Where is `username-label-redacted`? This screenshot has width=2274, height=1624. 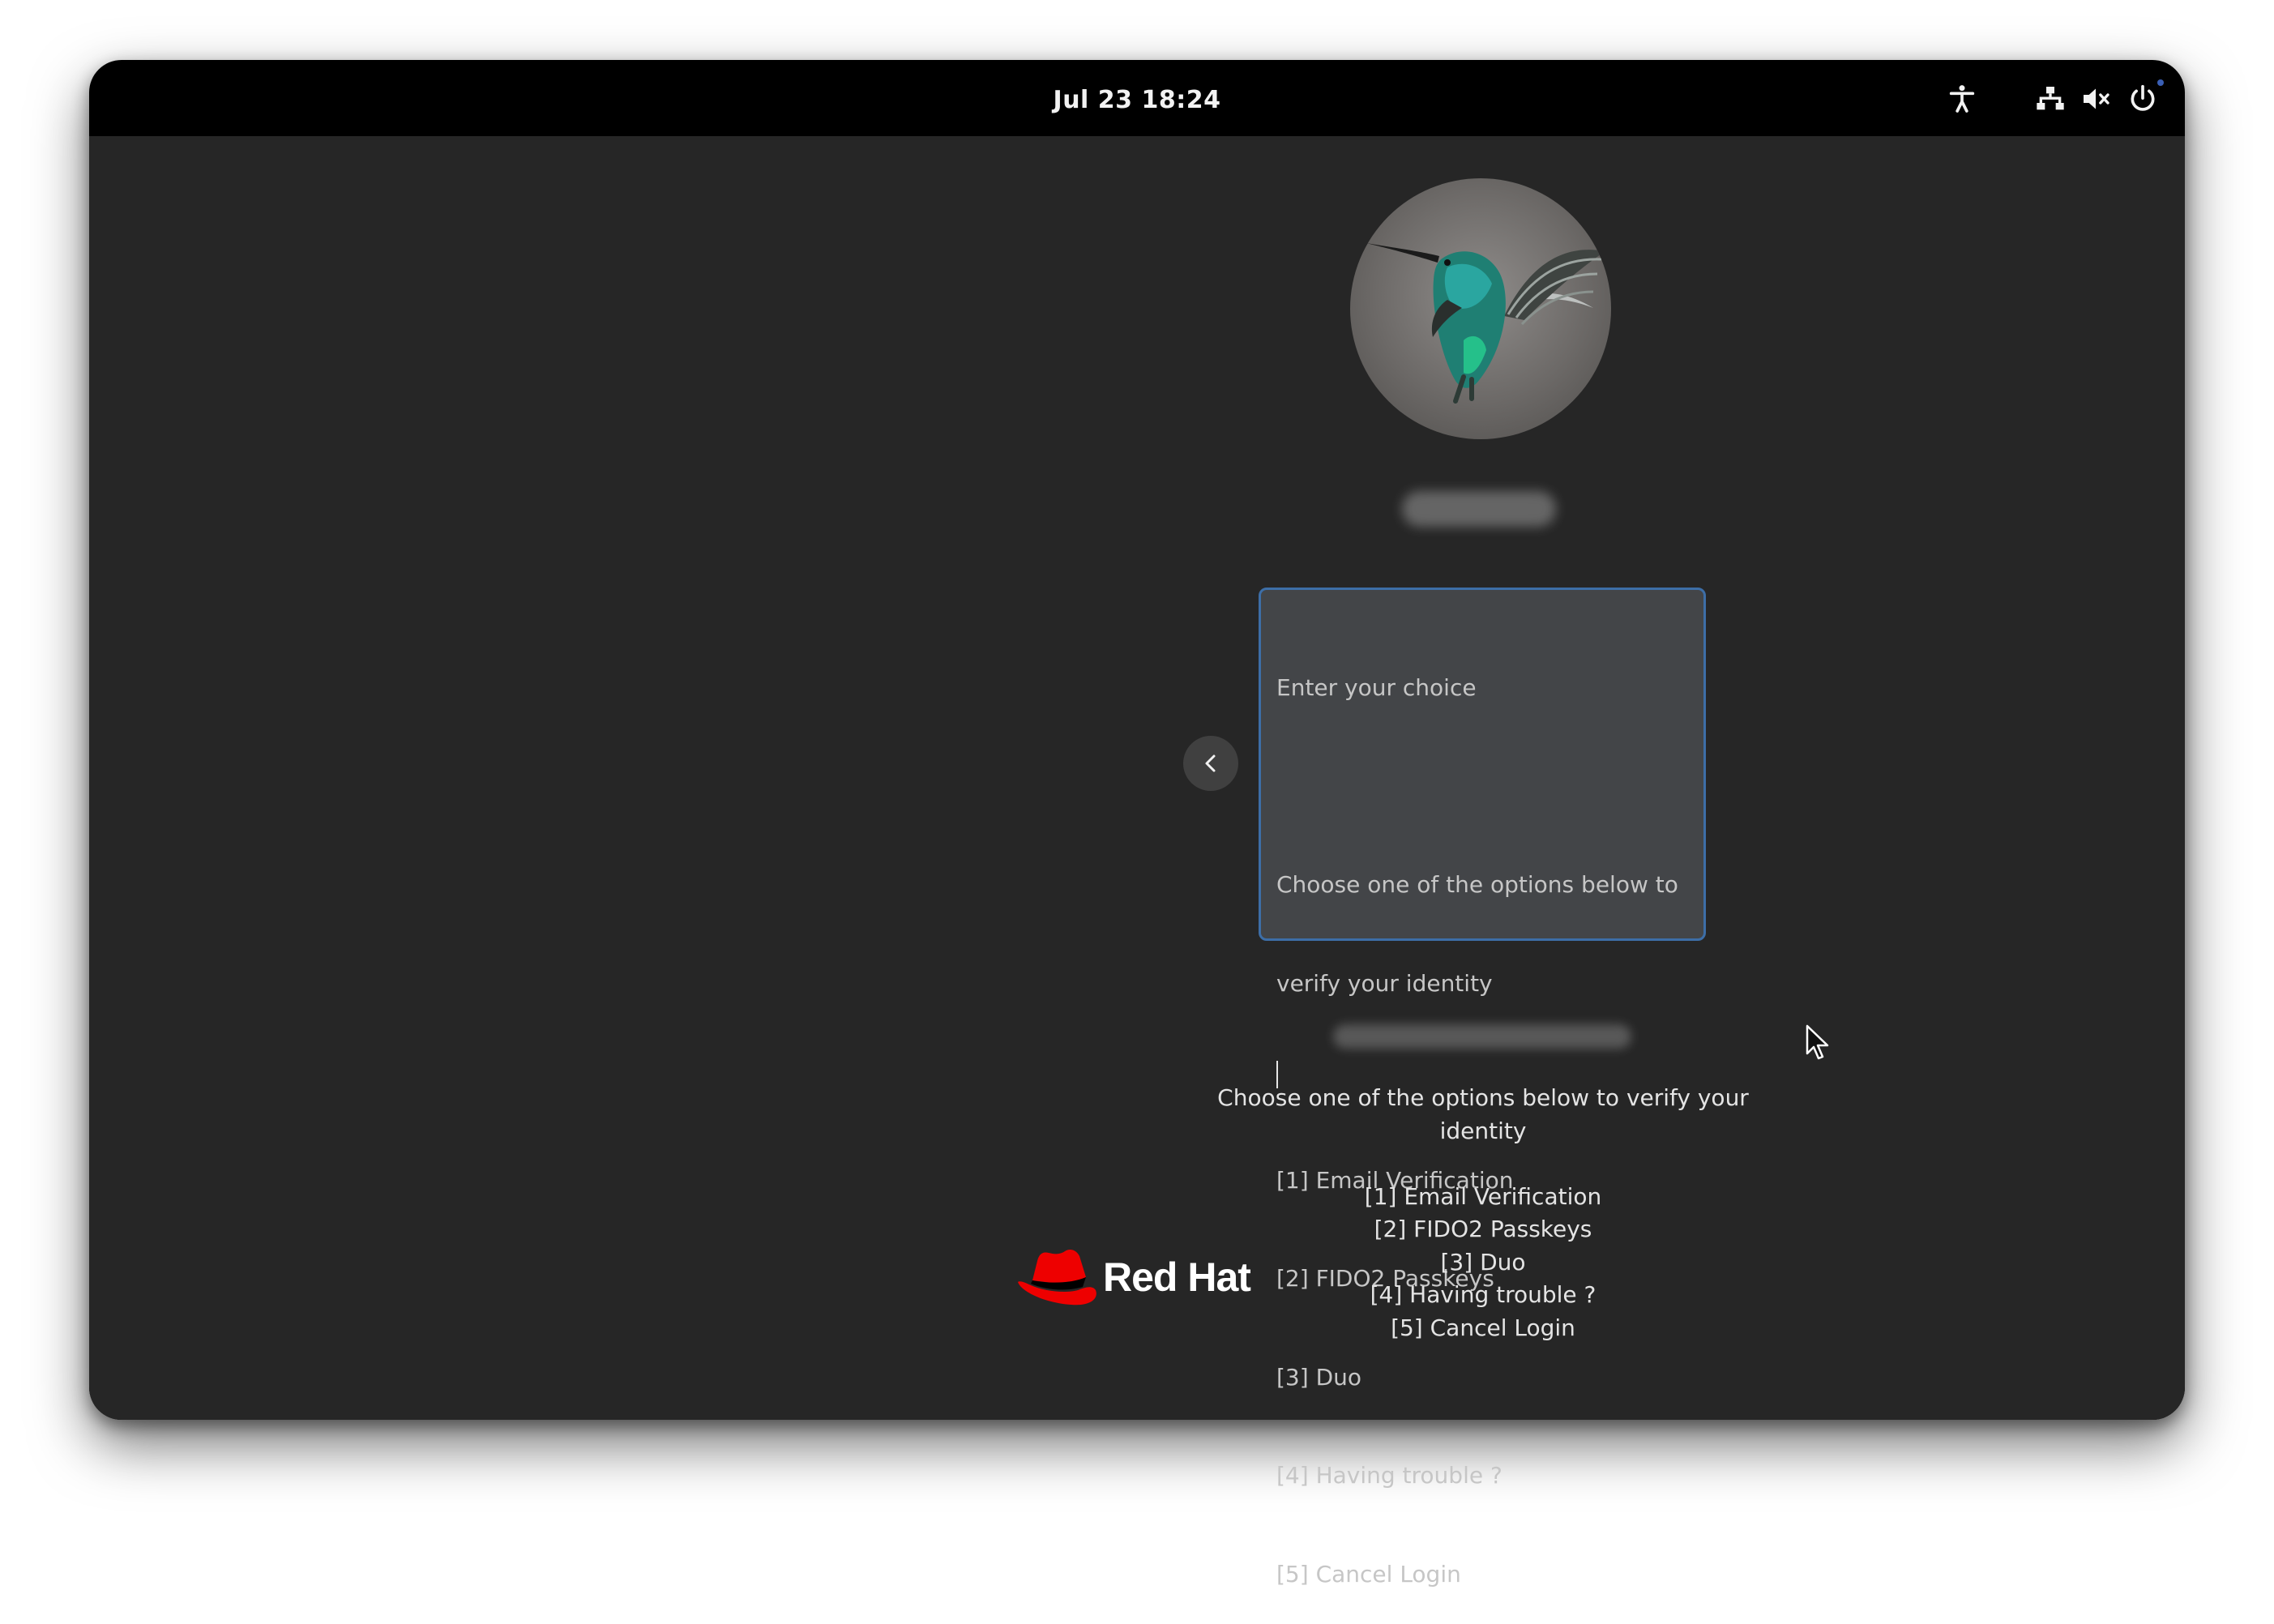
username-label-redacted is located at coordinates (1479, 509).